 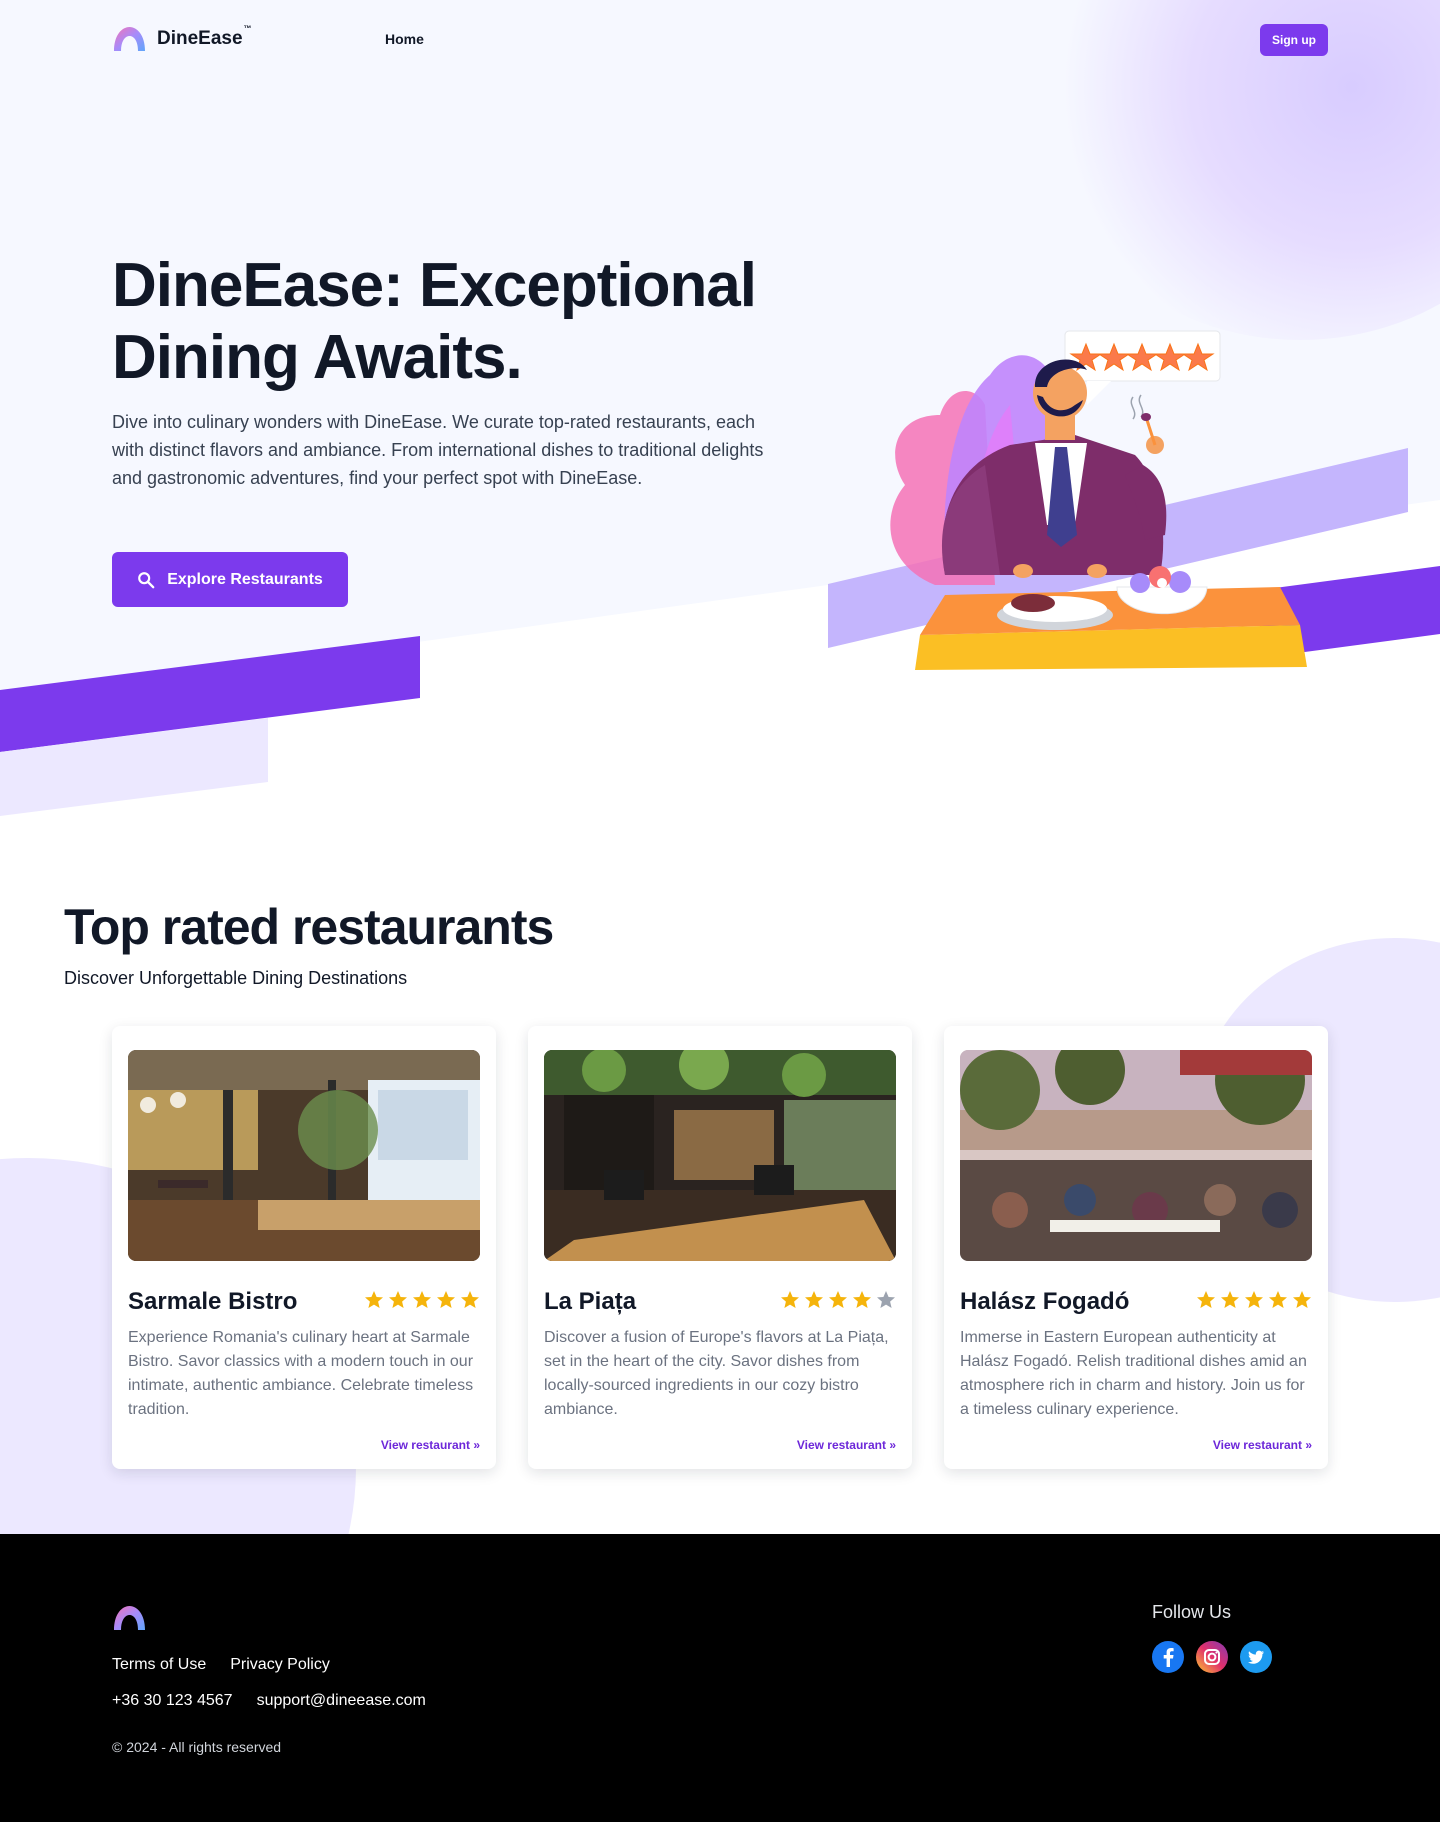 What do you see at coordinates (434, 321) in the screenshot?
I see `hero-title: DineEase: Exceptional Dining Awaits.` at bounding box center [434, 321].